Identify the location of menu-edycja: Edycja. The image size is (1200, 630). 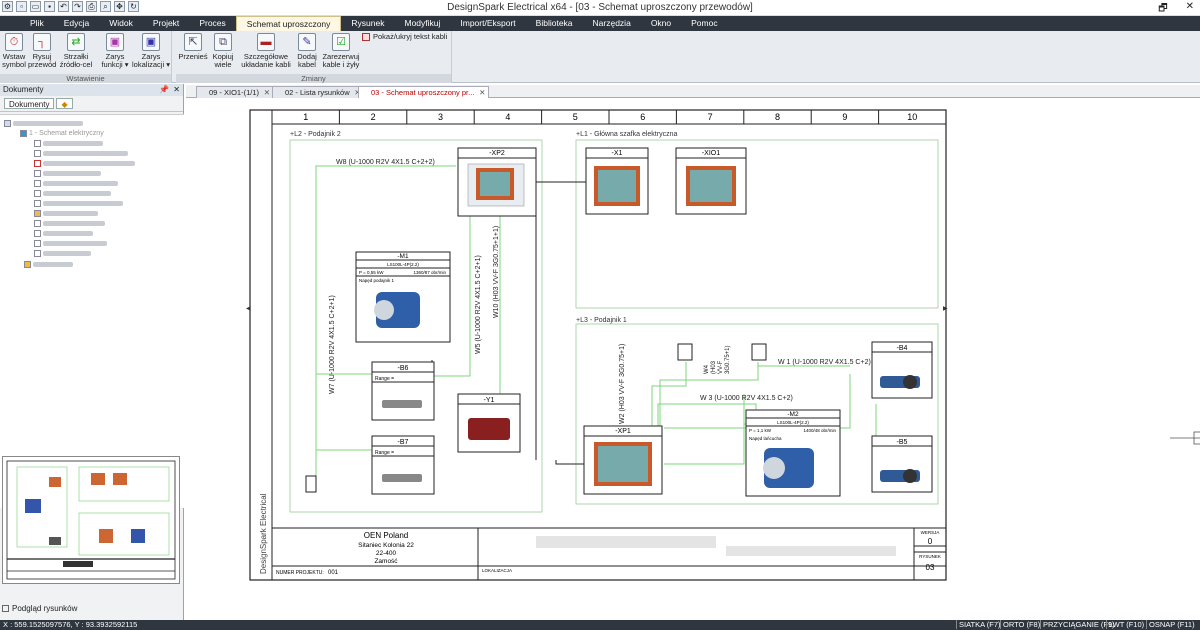
(77, 23).